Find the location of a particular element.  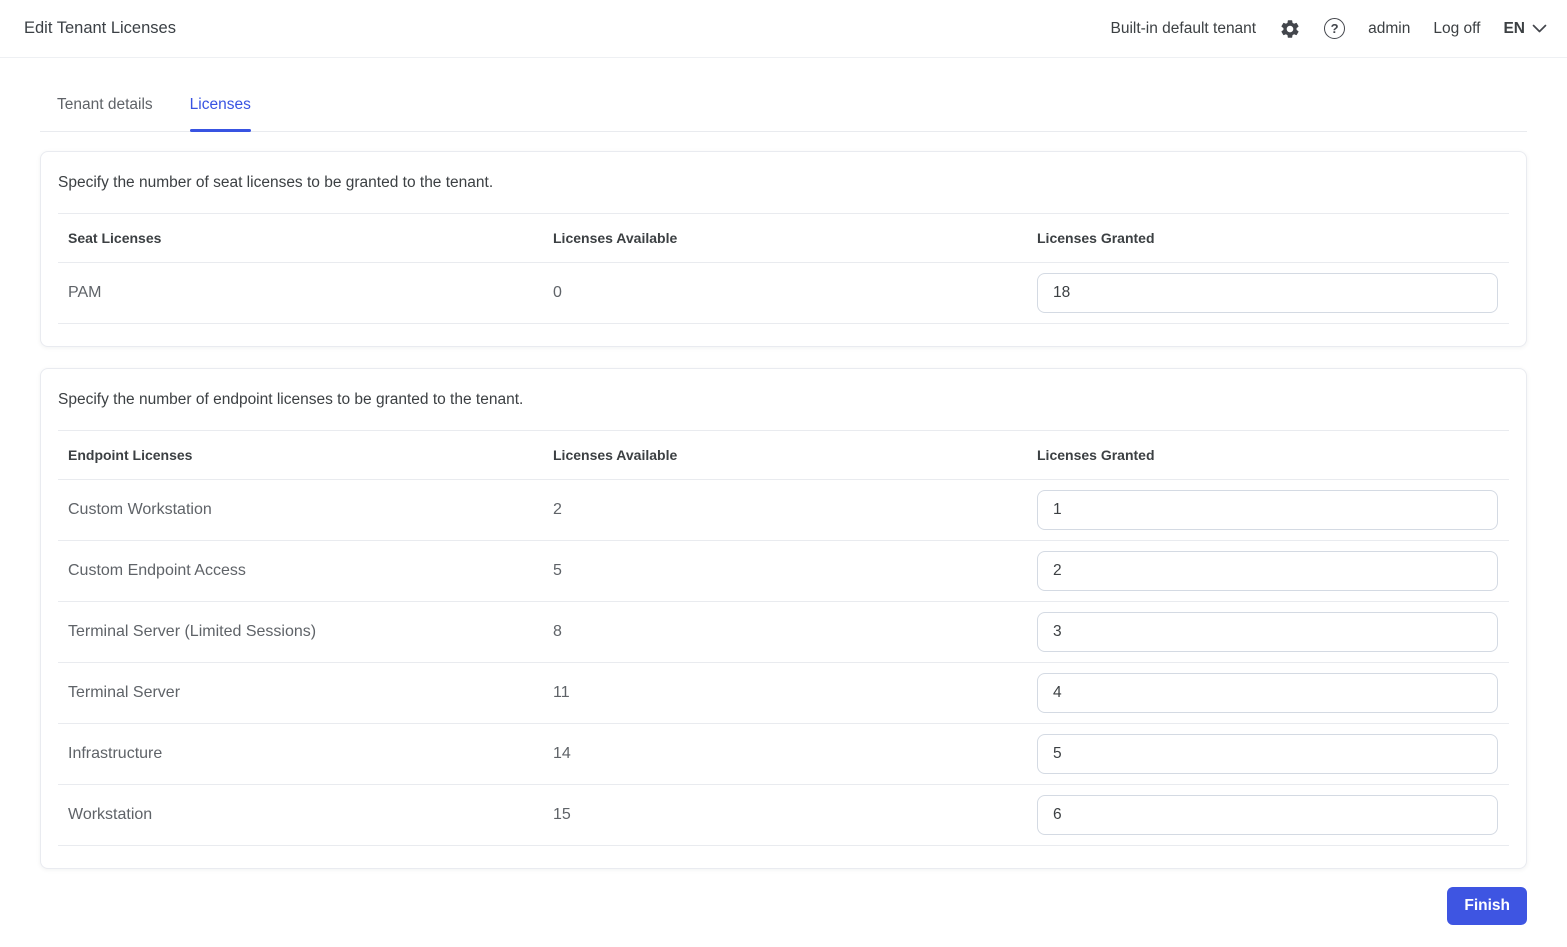

table-row: PAM 0 is located at coordinates (783, 293).